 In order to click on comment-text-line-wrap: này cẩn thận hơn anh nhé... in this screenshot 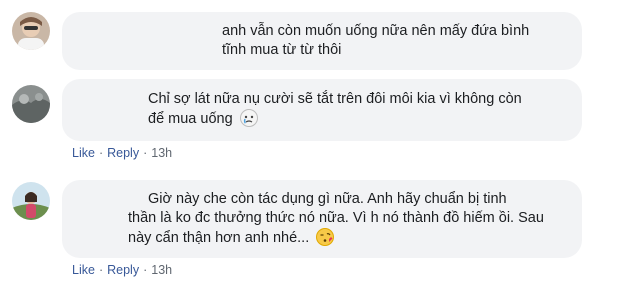, I will do `click(349, 240)`.